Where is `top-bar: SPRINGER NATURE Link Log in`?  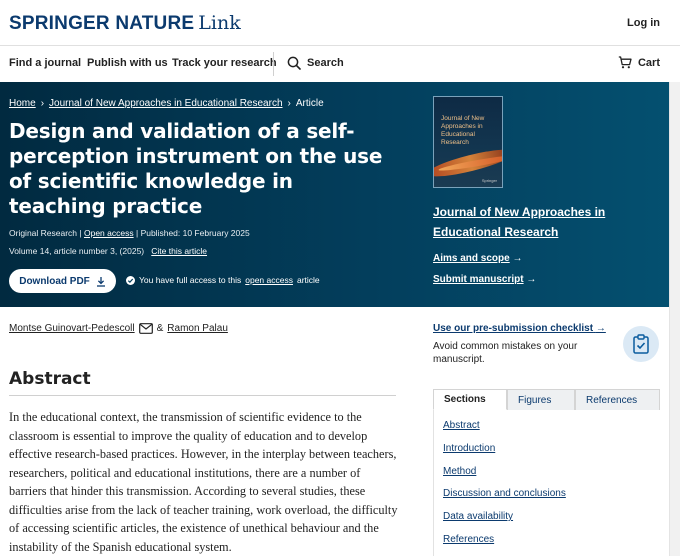 top-bar: SPRINGER NATURE Link Log in is located at coordinates (340, 23).